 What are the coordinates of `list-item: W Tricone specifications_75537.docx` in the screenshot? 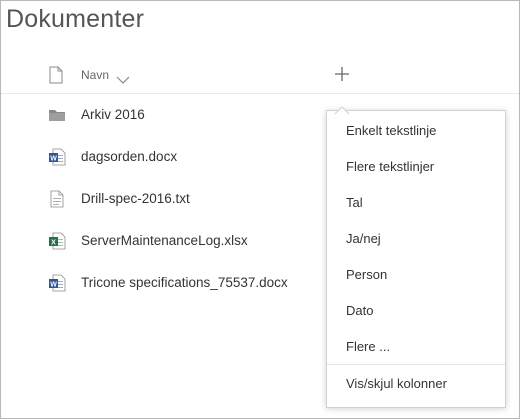 It's located at (161, 282).